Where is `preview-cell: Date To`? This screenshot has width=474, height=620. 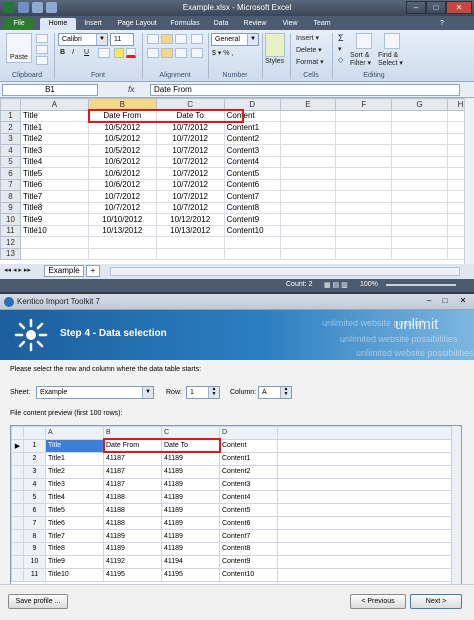 preview-cell: Date To is located at coordinates (190, 445).